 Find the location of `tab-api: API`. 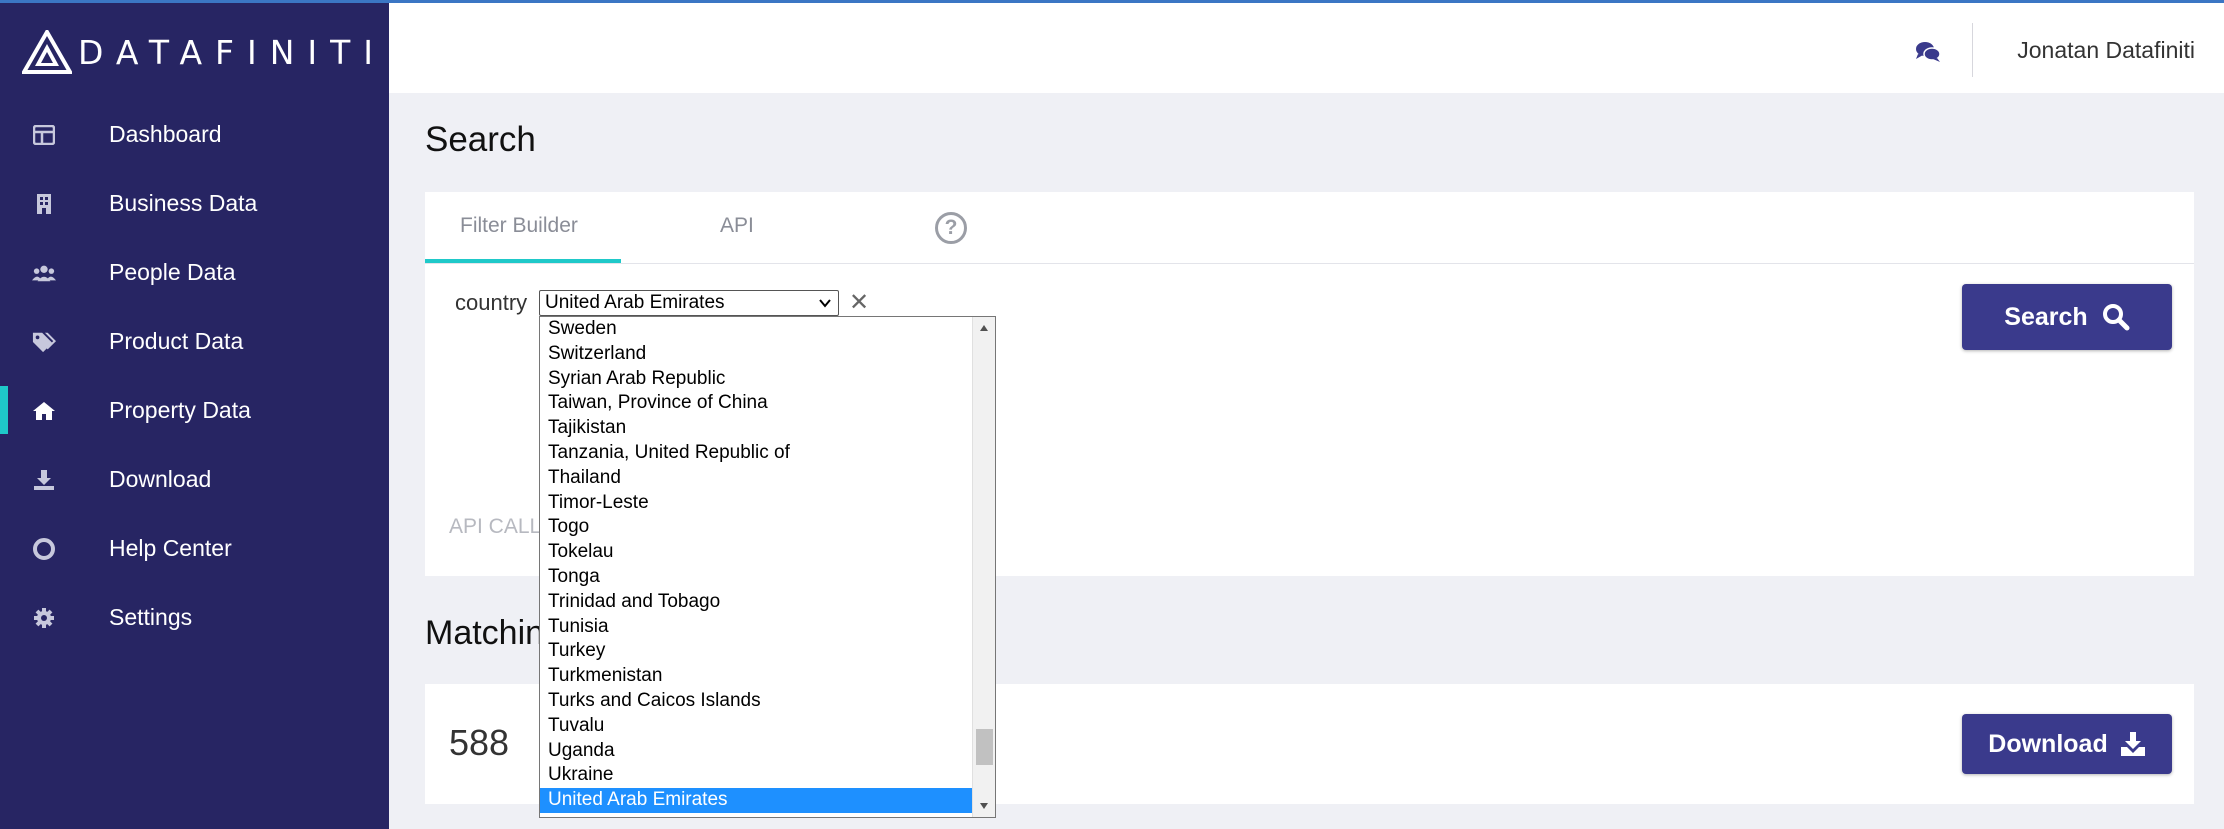

tab-api: API is located at coordinates (737, 226).